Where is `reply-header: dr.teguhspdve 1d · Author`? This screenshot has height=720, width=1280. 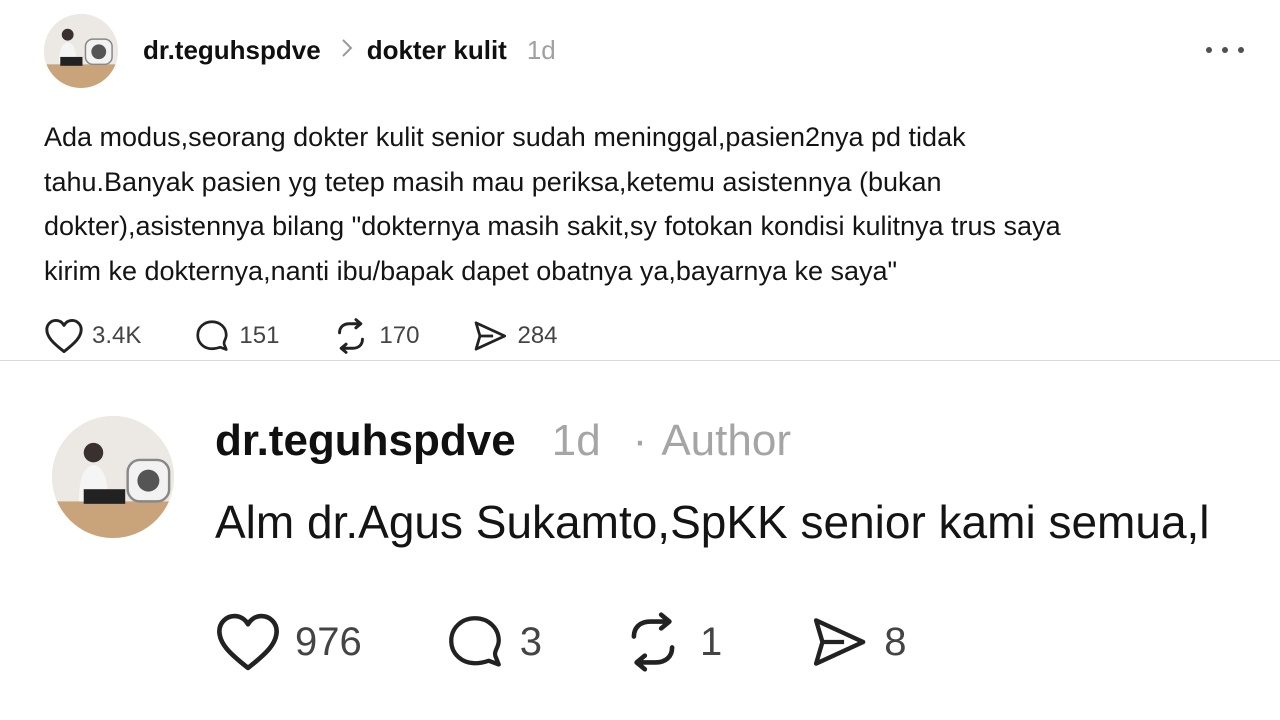 reply-header: dr.teguhspdve 1d · Author is located at coordinates (503, 441).